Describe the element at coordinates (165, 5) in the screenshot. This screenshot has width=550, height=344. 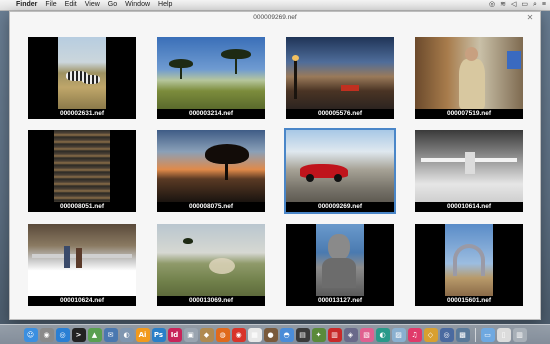
I see `menu-help: Help` at that location.